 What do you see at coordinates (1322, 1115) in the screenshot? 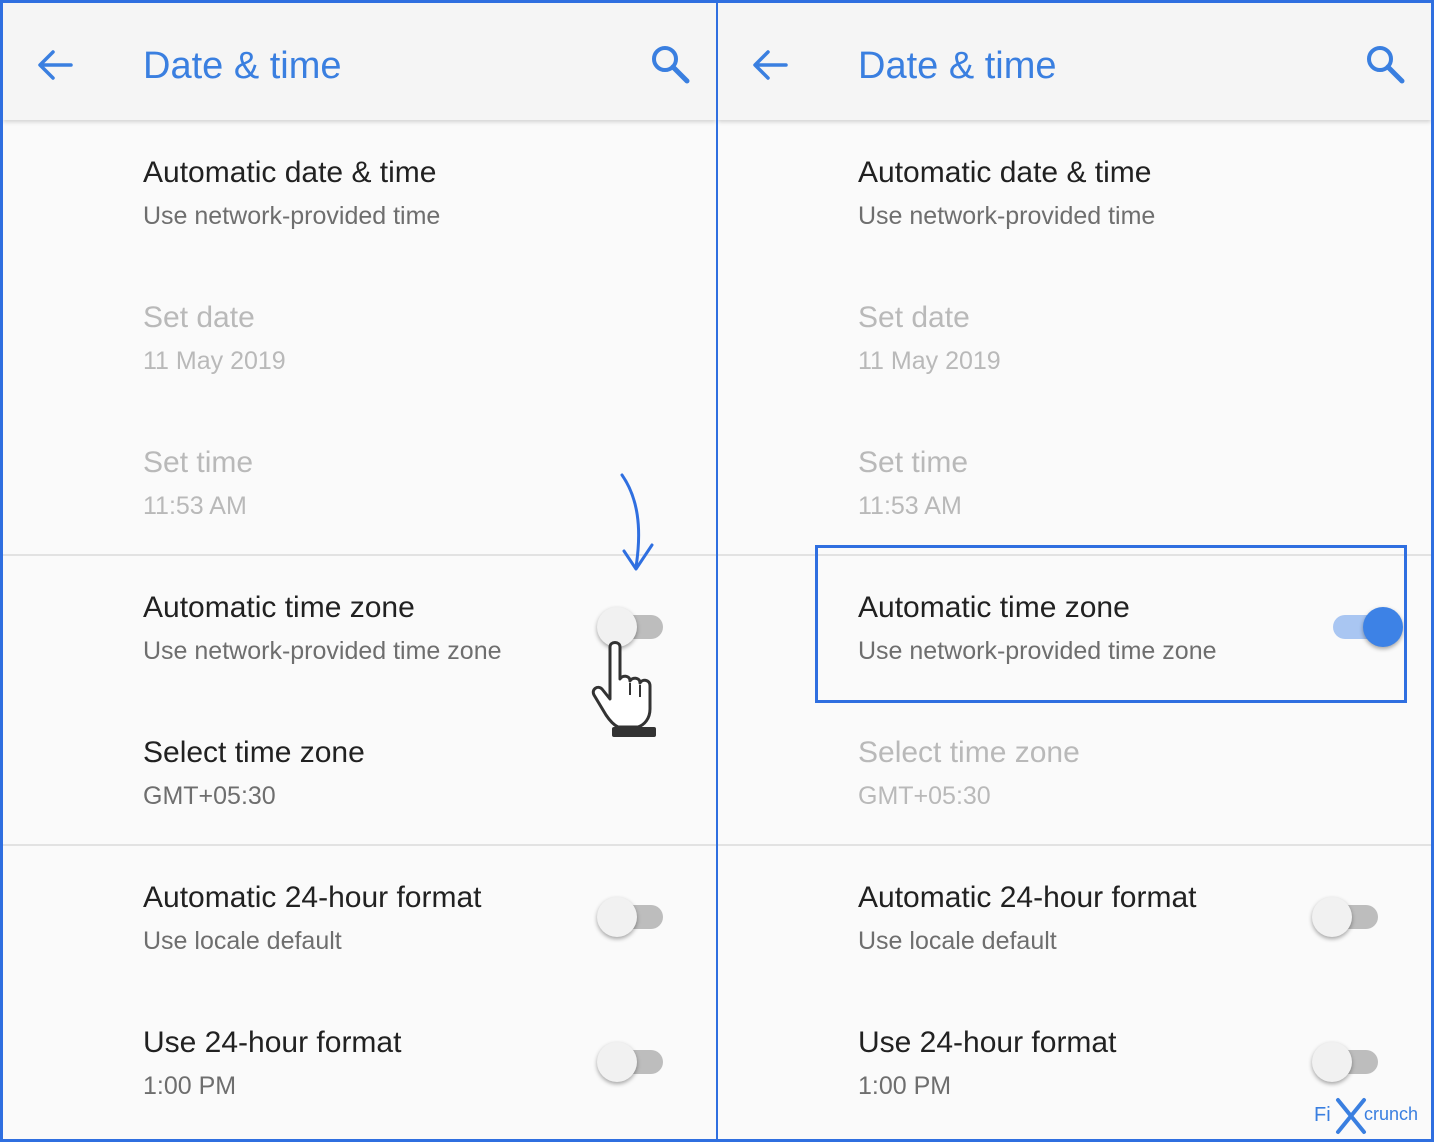
I see `watermark-text-left: Fi` at bounding box center [1322, 1115].